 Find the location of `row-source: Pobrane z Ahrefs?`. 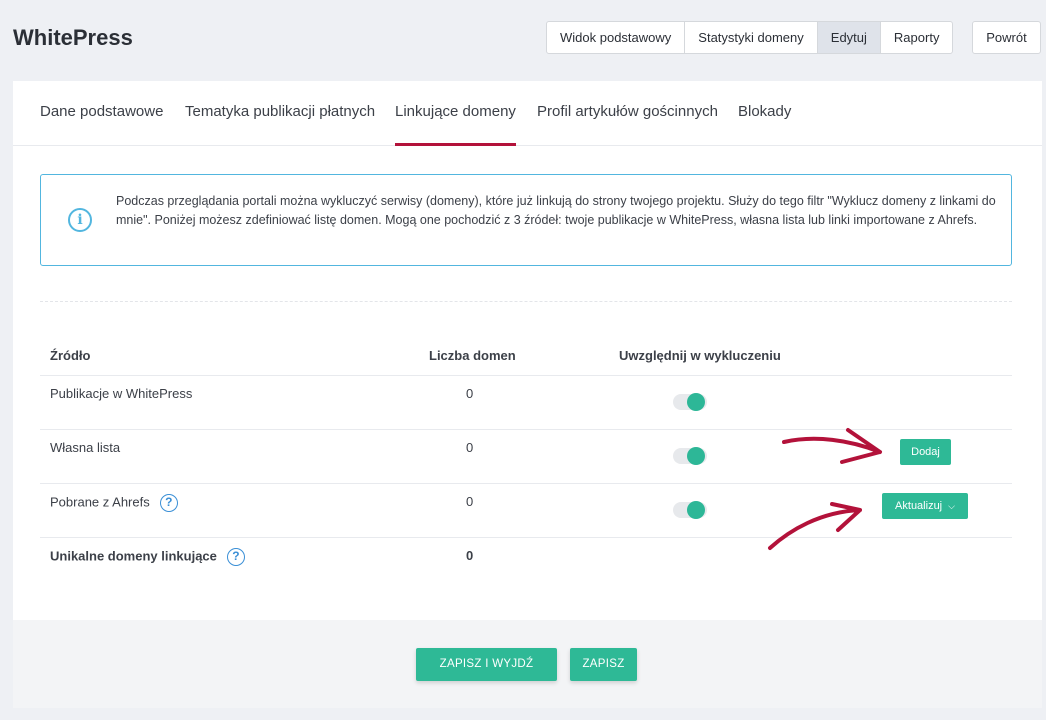

row-source: Pobrane z Ahrefs? is located at coordinates (114, 503).